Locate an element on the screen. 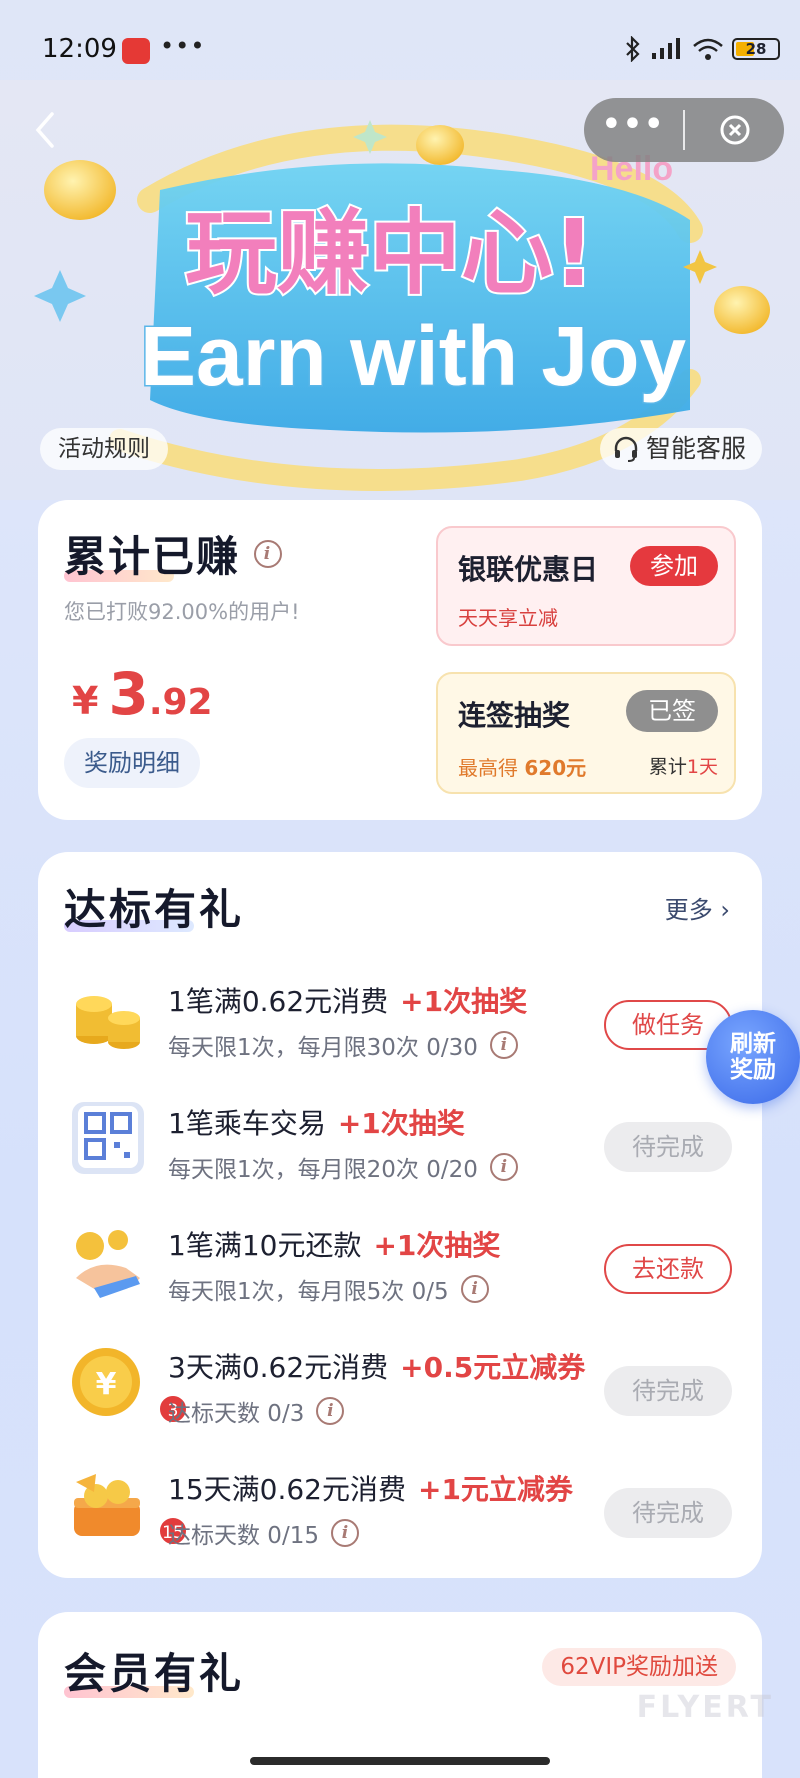 The width and height of the screenshot is (800, 1778). earned-title: 累计已赚 i is located at coordinates (173, 553).